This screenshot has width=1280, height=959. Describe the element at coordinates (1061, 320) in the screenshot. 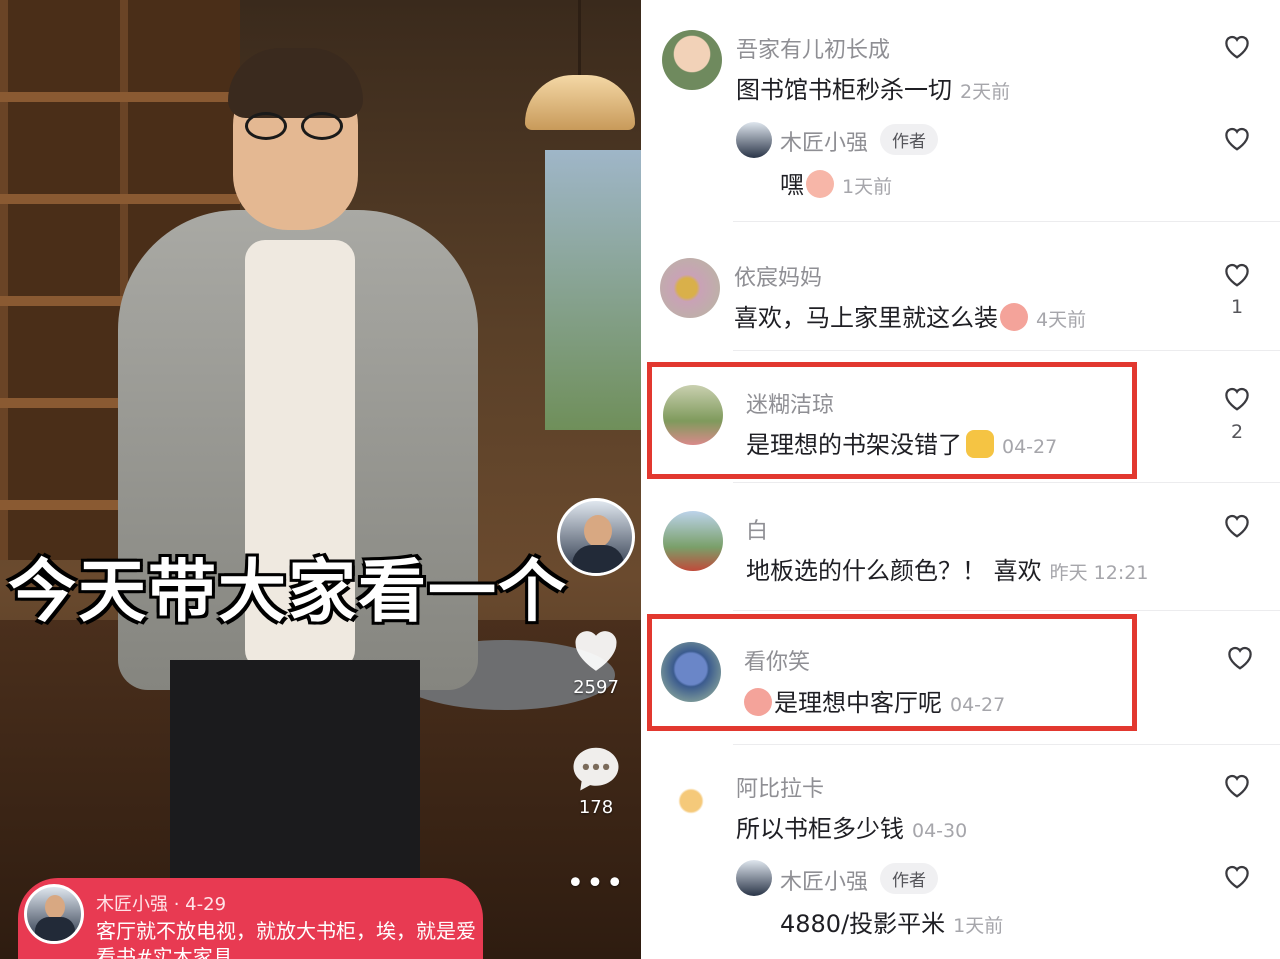

I see `comment-time: 4天前` at that location.